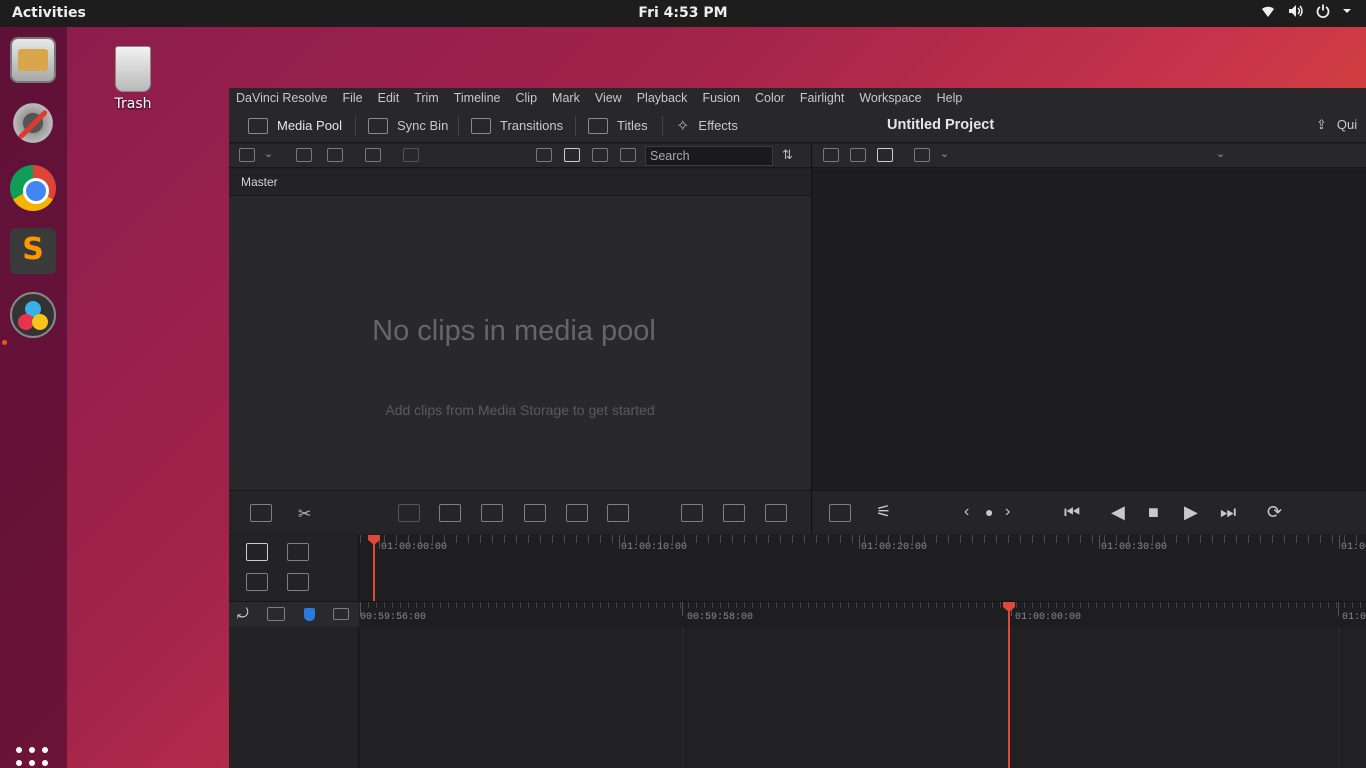  What do you see at coordinates (608, 98) in the screenshot?
I see `menu-view: View` at bounding box center [608, 98].